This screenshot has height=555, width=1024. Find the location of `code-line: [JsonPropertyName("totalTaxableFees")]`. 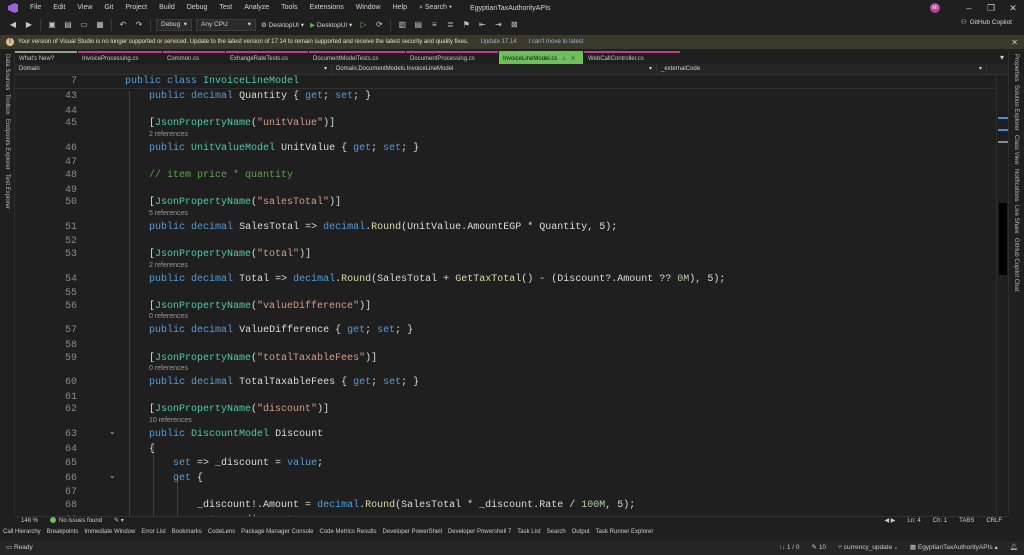

code-line: [JsonPropertyName("totalTaxableFees")] is located at coordinates (263, 358).